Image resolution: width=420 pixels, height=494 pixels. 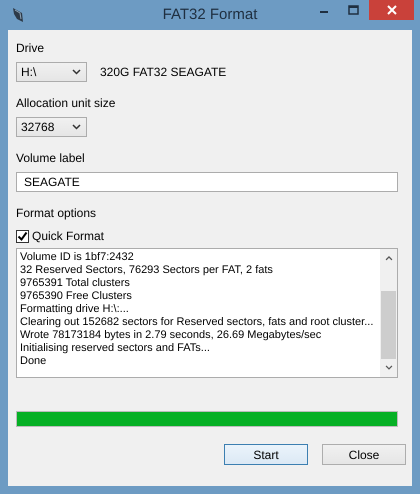 What do you see at coordinates (22, 236) in the screenshot?
I see `checkbox` at bounding box center [22, 236].